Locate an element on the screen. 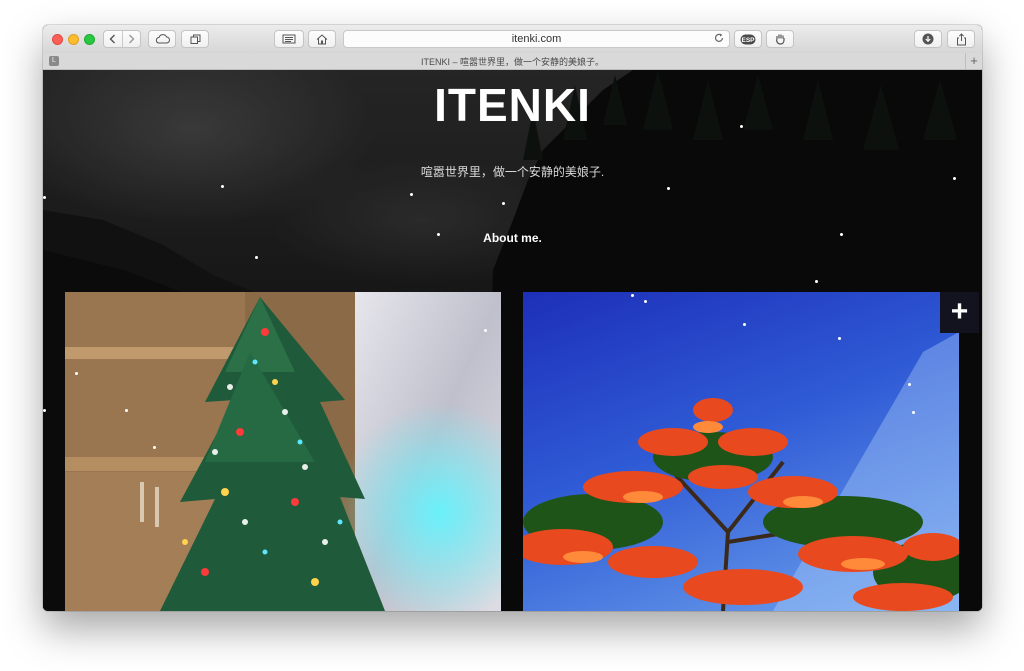 Image resolution: width=1024 pixels, height=671 pixels. hand-icon is located at coordinates (780, 39).